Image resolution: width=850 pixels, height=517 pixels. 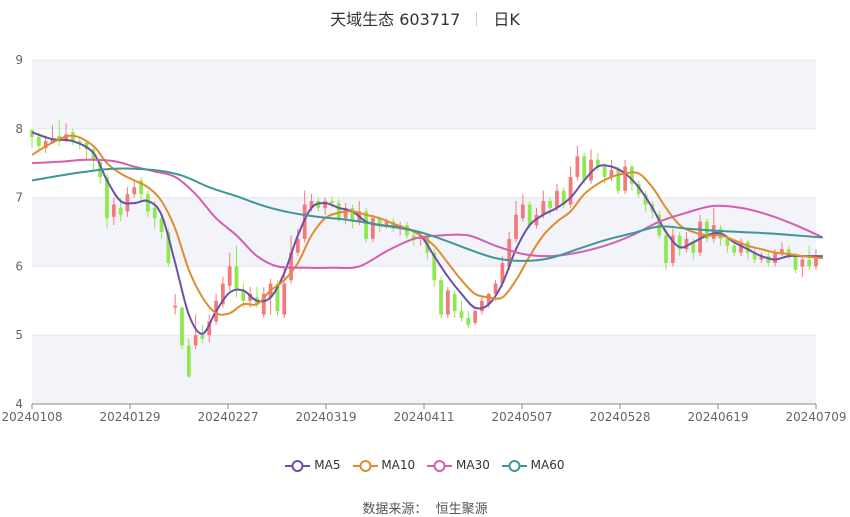 What do you see at coordinates (461, 509) in the screenshot?
I see `source-value: 恒生聚源` at bounding box center [461, 509].